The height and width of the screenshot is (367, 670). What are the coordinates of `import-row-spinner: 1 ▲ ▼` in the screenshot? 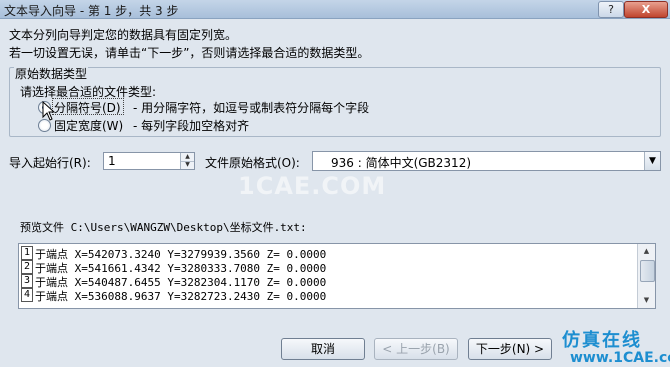 It's located at (149, 161).